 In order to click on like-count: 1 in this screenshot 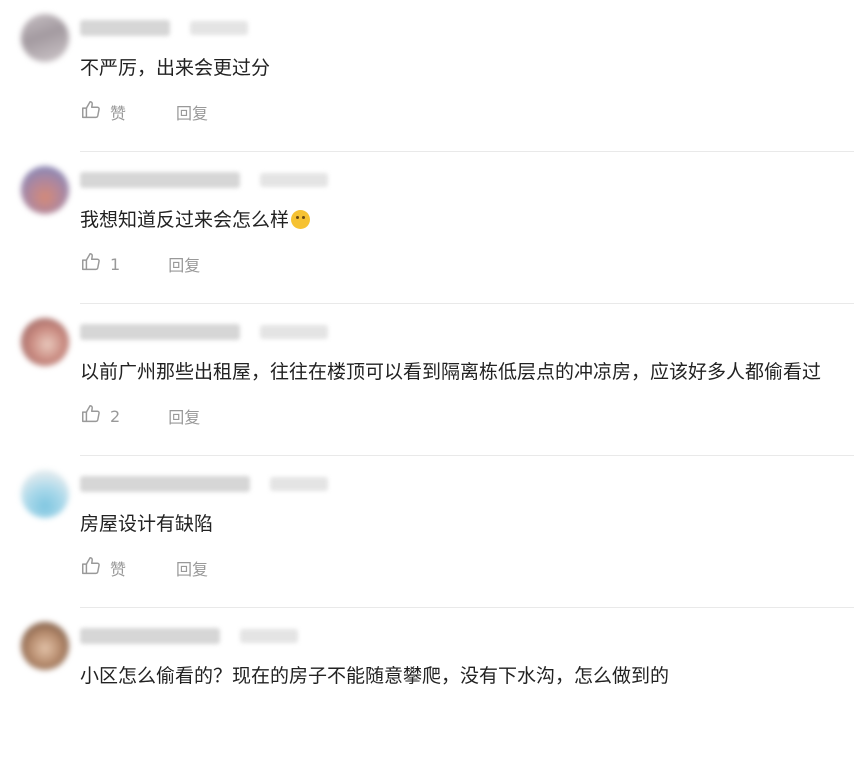, I will do `click(115, 264)`.